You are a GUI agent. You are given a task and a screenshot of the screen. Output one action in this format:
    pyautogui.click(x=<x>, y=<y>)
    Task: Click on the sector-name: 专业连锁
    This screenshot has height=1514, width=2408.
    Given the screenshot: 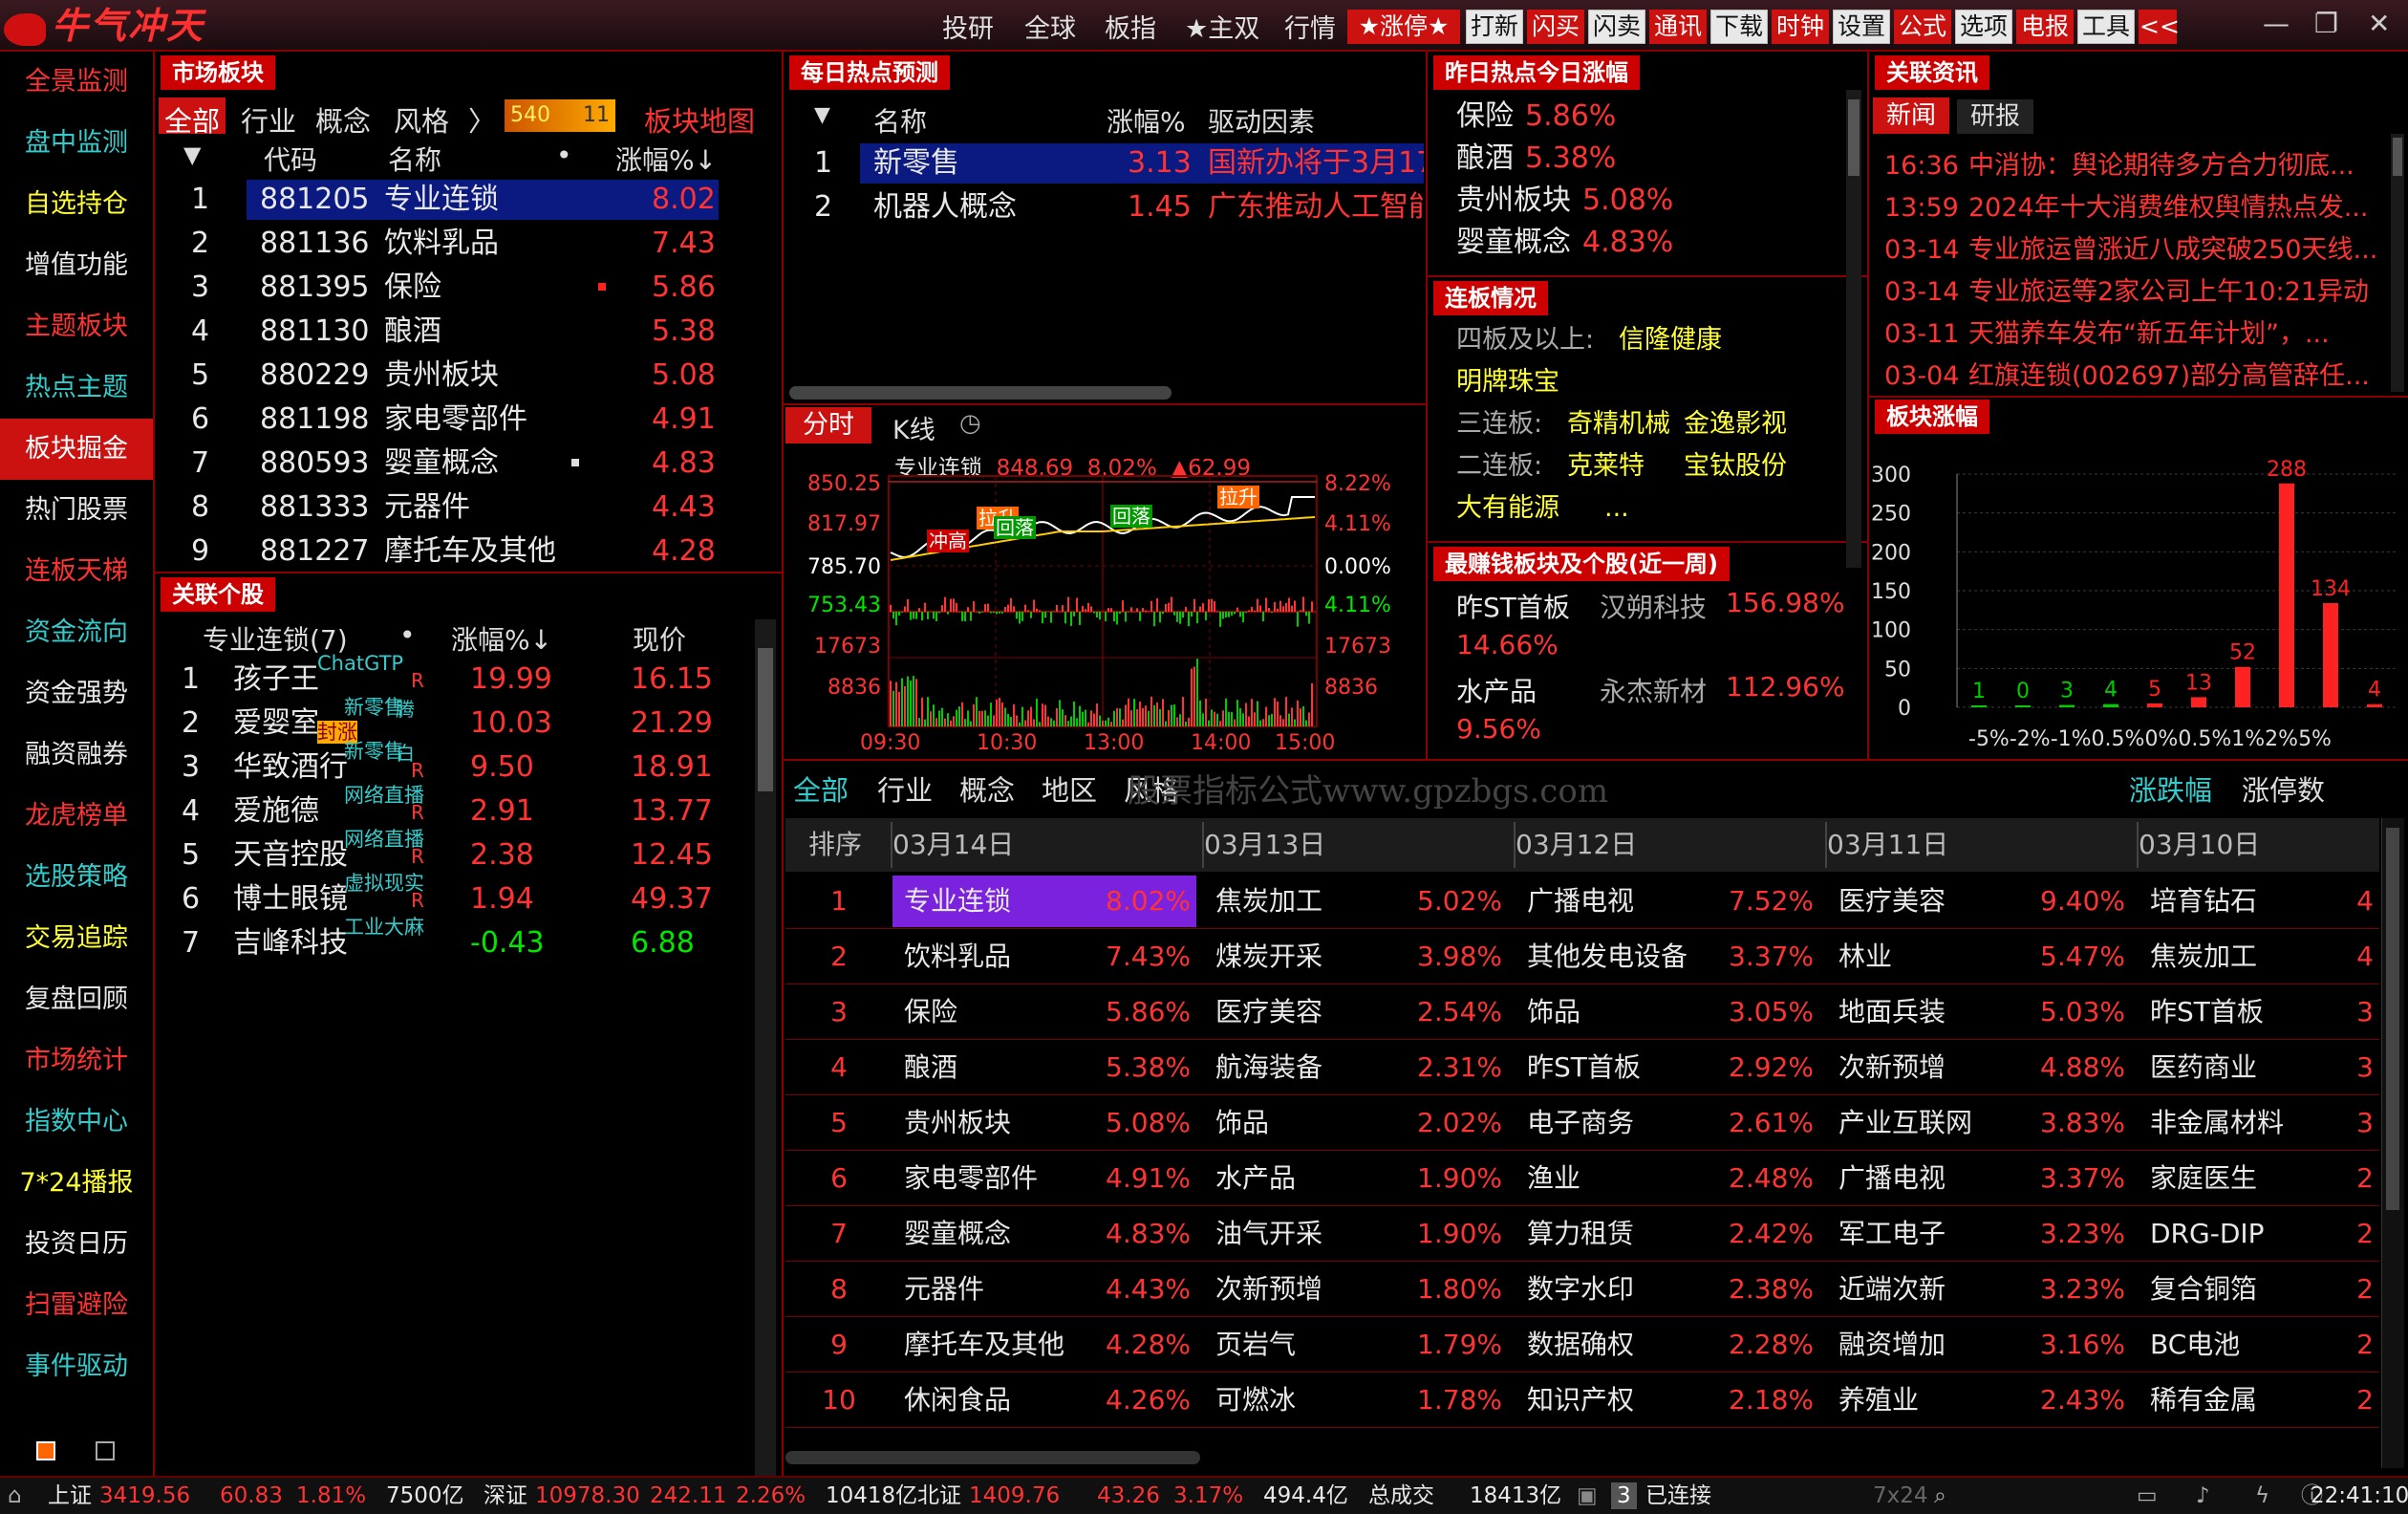 What is the action you would take?
    pyautogui.click(x=958, y=901)
    